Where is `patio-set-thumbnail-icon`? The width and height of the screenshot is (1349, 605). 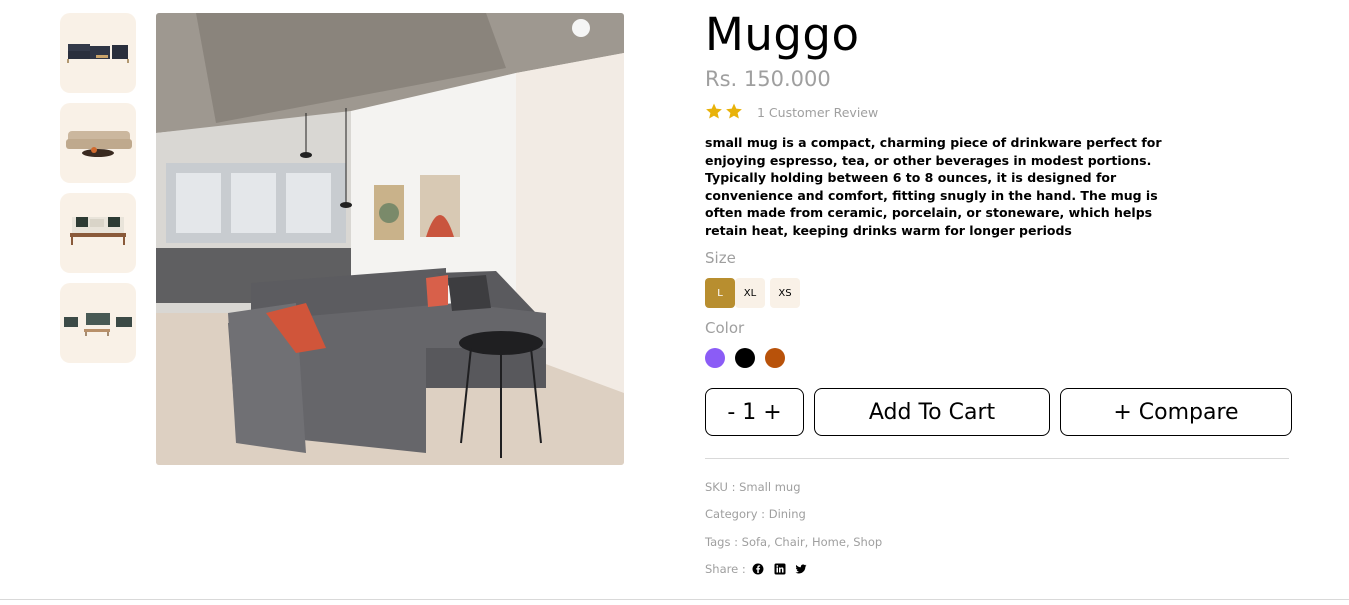 patio-set-thumbnail-icon is located at coordinates (98, 324).